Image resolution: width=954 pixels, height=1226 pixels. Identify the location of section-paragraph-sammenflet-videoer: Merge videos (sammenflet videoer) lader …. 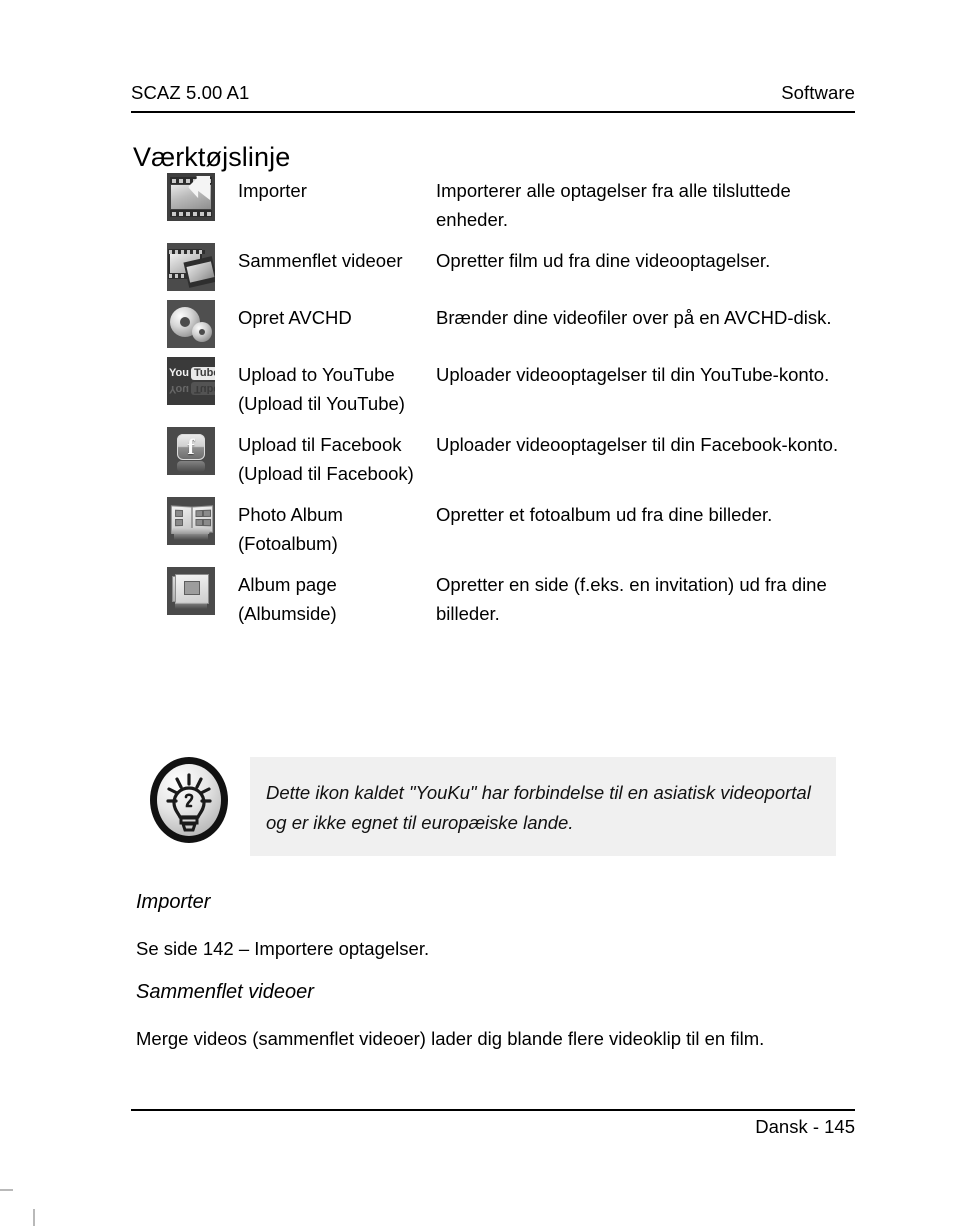
(450, 1038).